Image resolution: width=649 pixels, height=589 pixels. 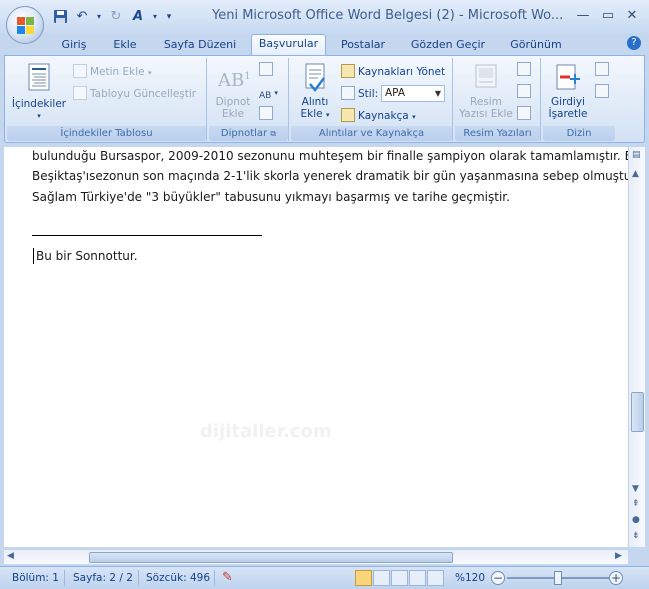 What do you see at coordinates (60, 17) in the screenshot?
I see `save-icon` at bounding box center [60, 17].